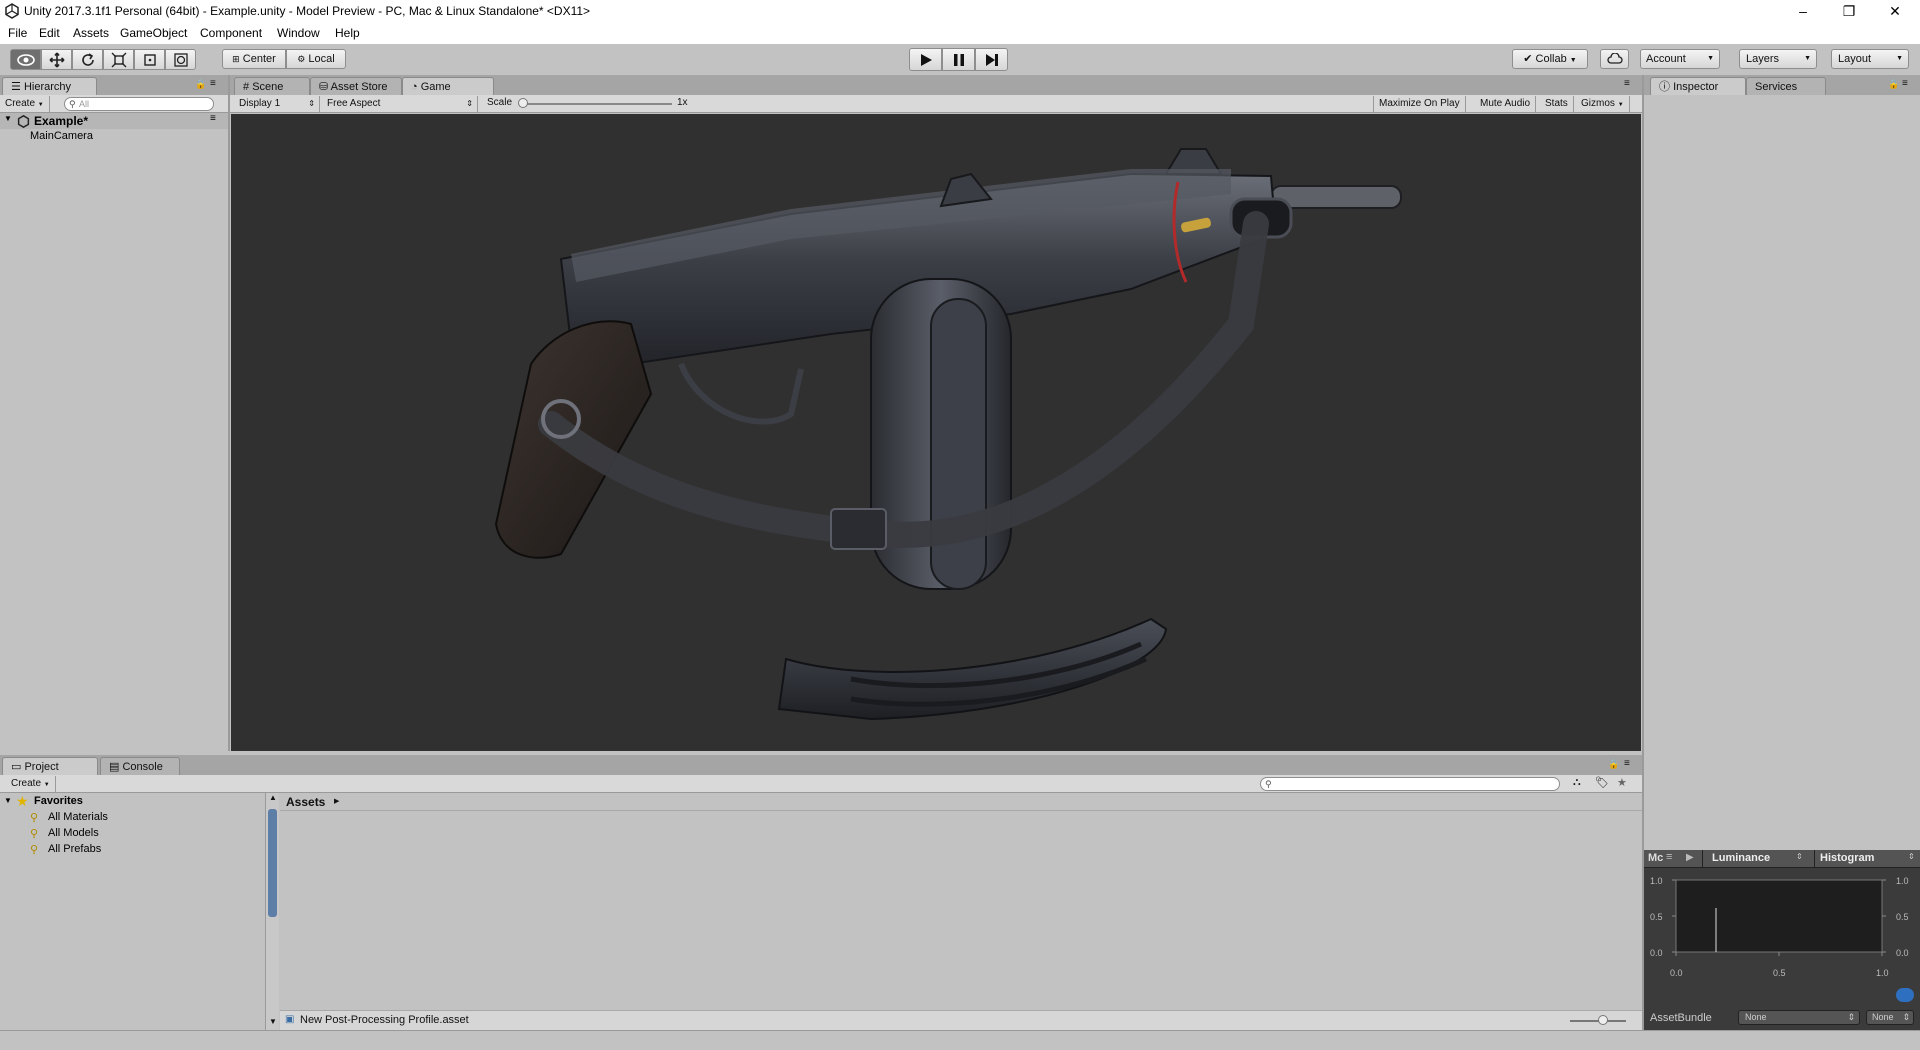 The image size is (1920, 1050). I want to click on tab-game: ◔ Game, so click(448, 86).